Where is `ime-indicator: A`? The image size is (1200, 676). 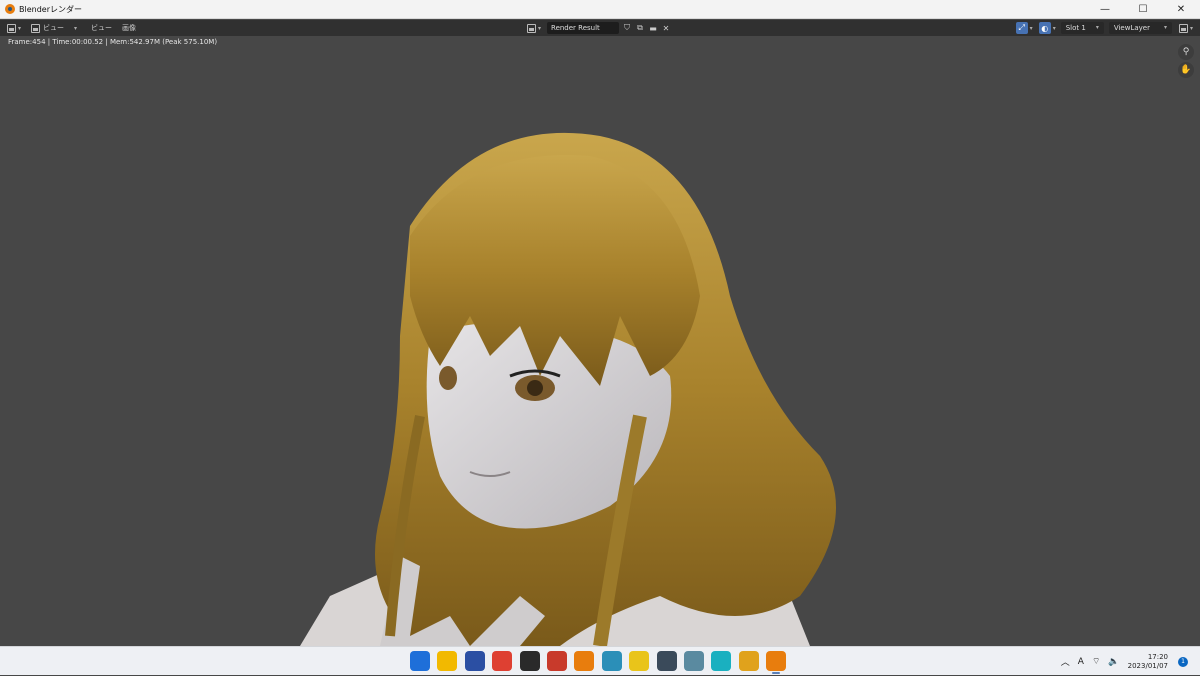 ime-indicator: A is located at coordinates (1081, 662).